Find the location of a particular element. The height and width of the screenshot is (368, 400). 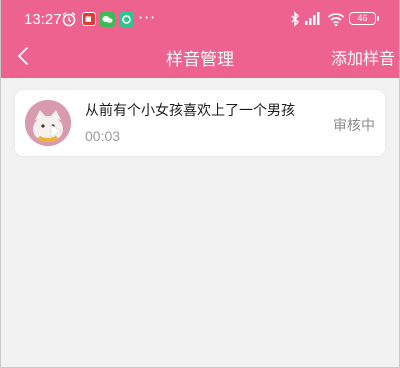

review-status: 审核中 is located at coordinates (354, 126).